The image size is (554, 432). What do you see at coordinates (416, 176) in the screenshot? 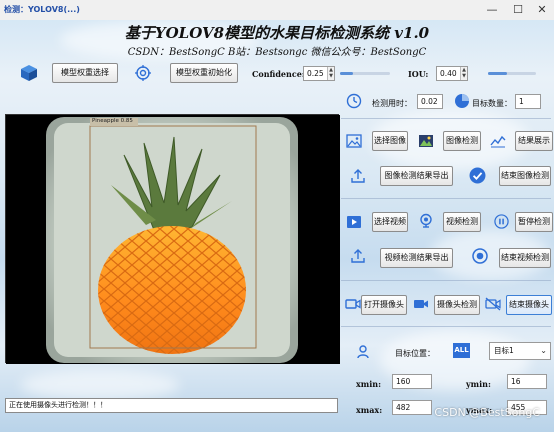
I see `export-image-result-button: 图像检测结果导出` at bounding box center [416, 176].